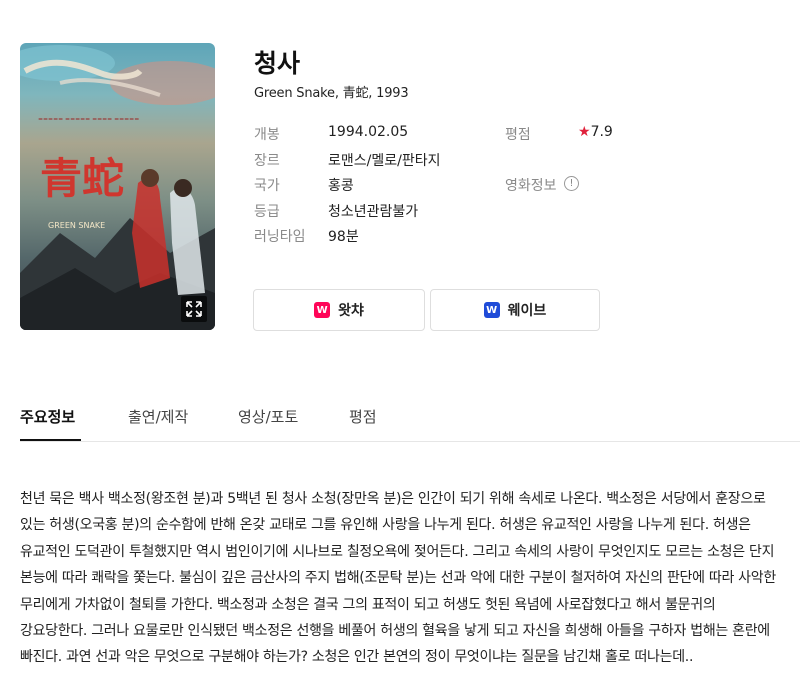  I want to click on wavve-label: 웨이브, so click(527, 311).